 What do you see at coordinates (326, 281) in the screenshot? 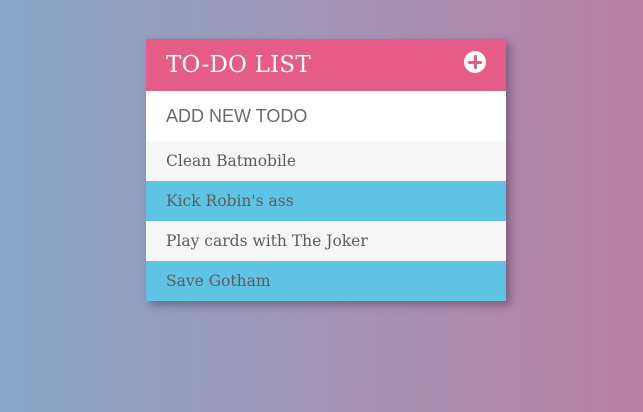
I see `todo-item: Save Gotham` at bounding box center [326, 281].